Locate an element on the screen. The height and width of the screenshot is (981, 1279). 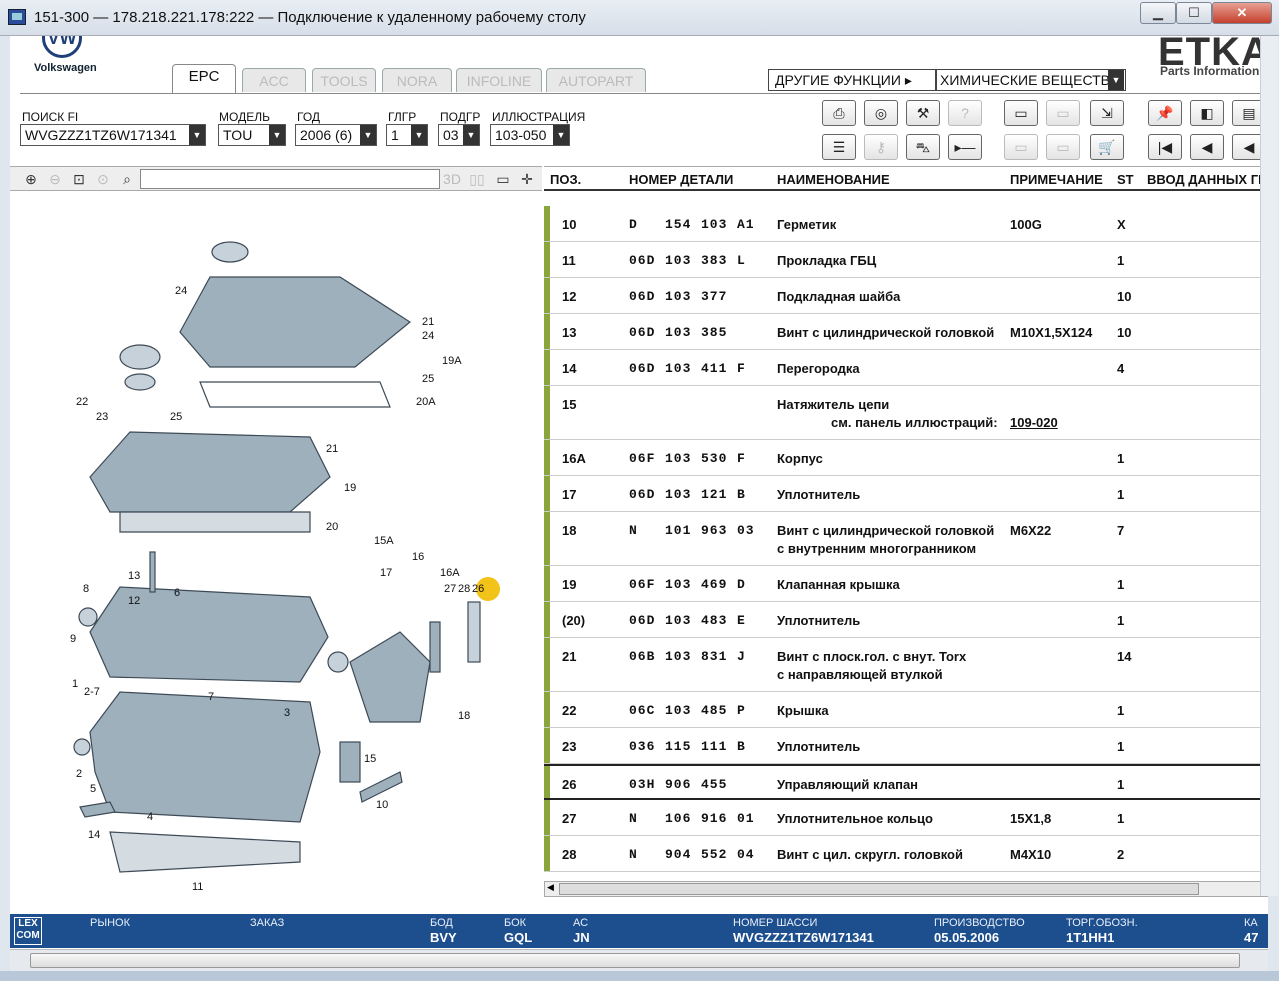
pin-icon: 📌 is located at coordinates (1165, 113).